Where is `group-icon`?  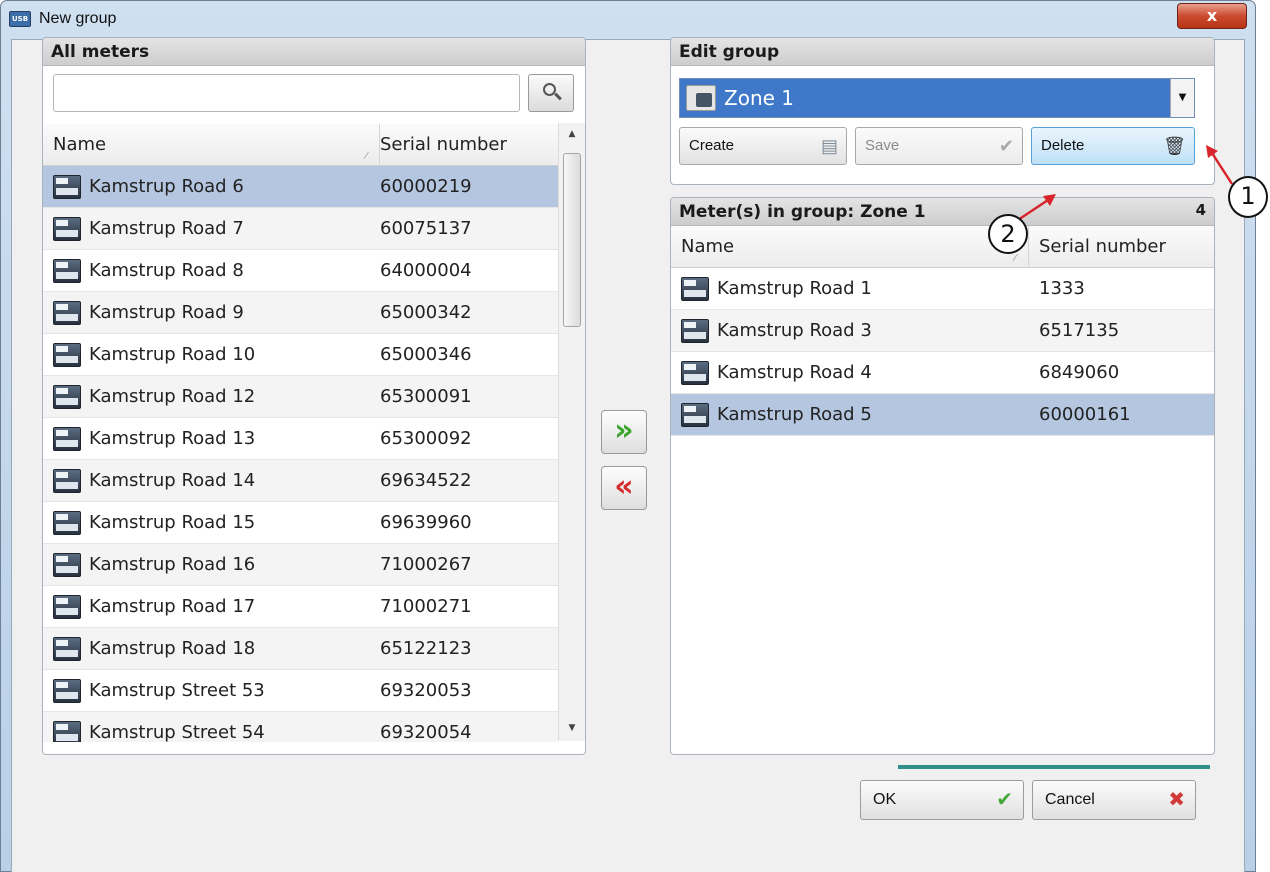
group-icon is located at coordinates (701, 98).